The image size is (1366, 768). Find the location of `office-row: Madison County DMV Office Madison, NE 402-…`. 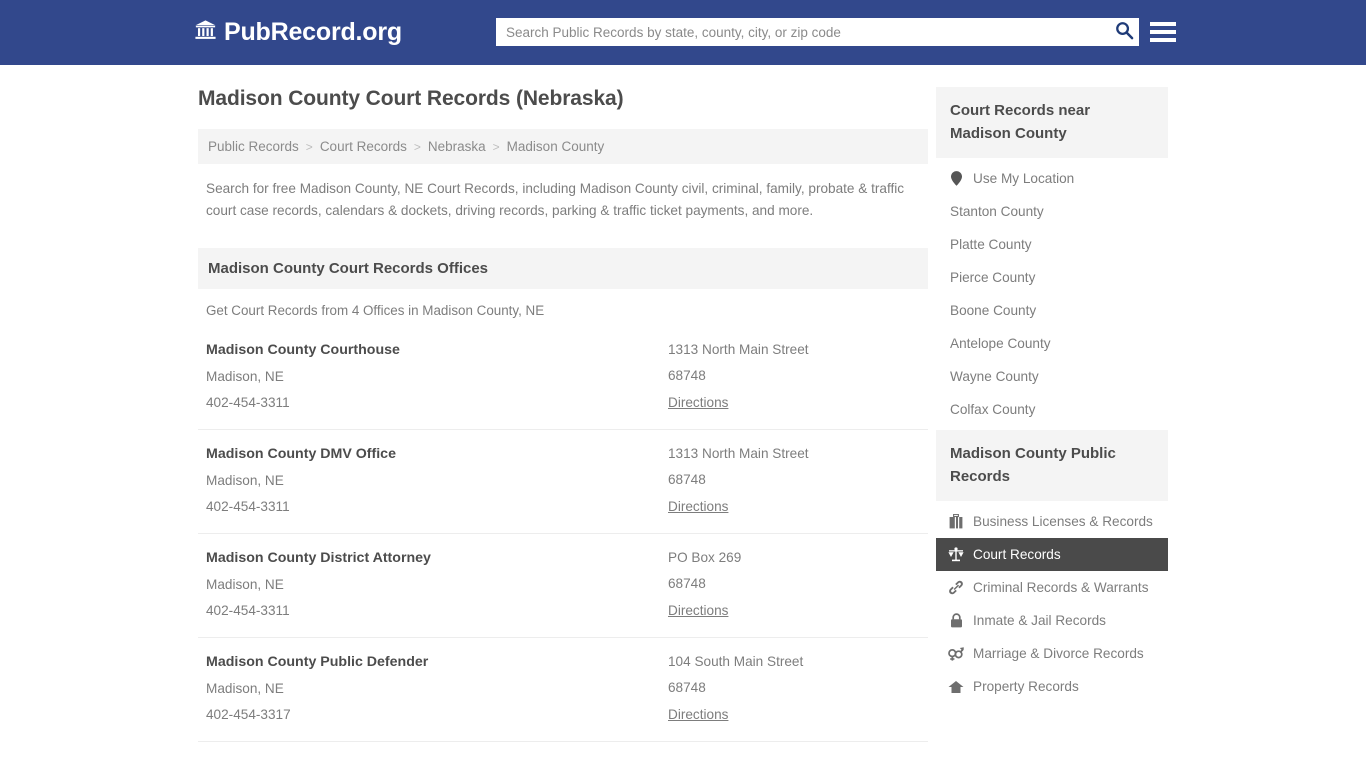

office-row: Madison County DMV Office Madison, NE 402-… is located at coordinates (563, 482).